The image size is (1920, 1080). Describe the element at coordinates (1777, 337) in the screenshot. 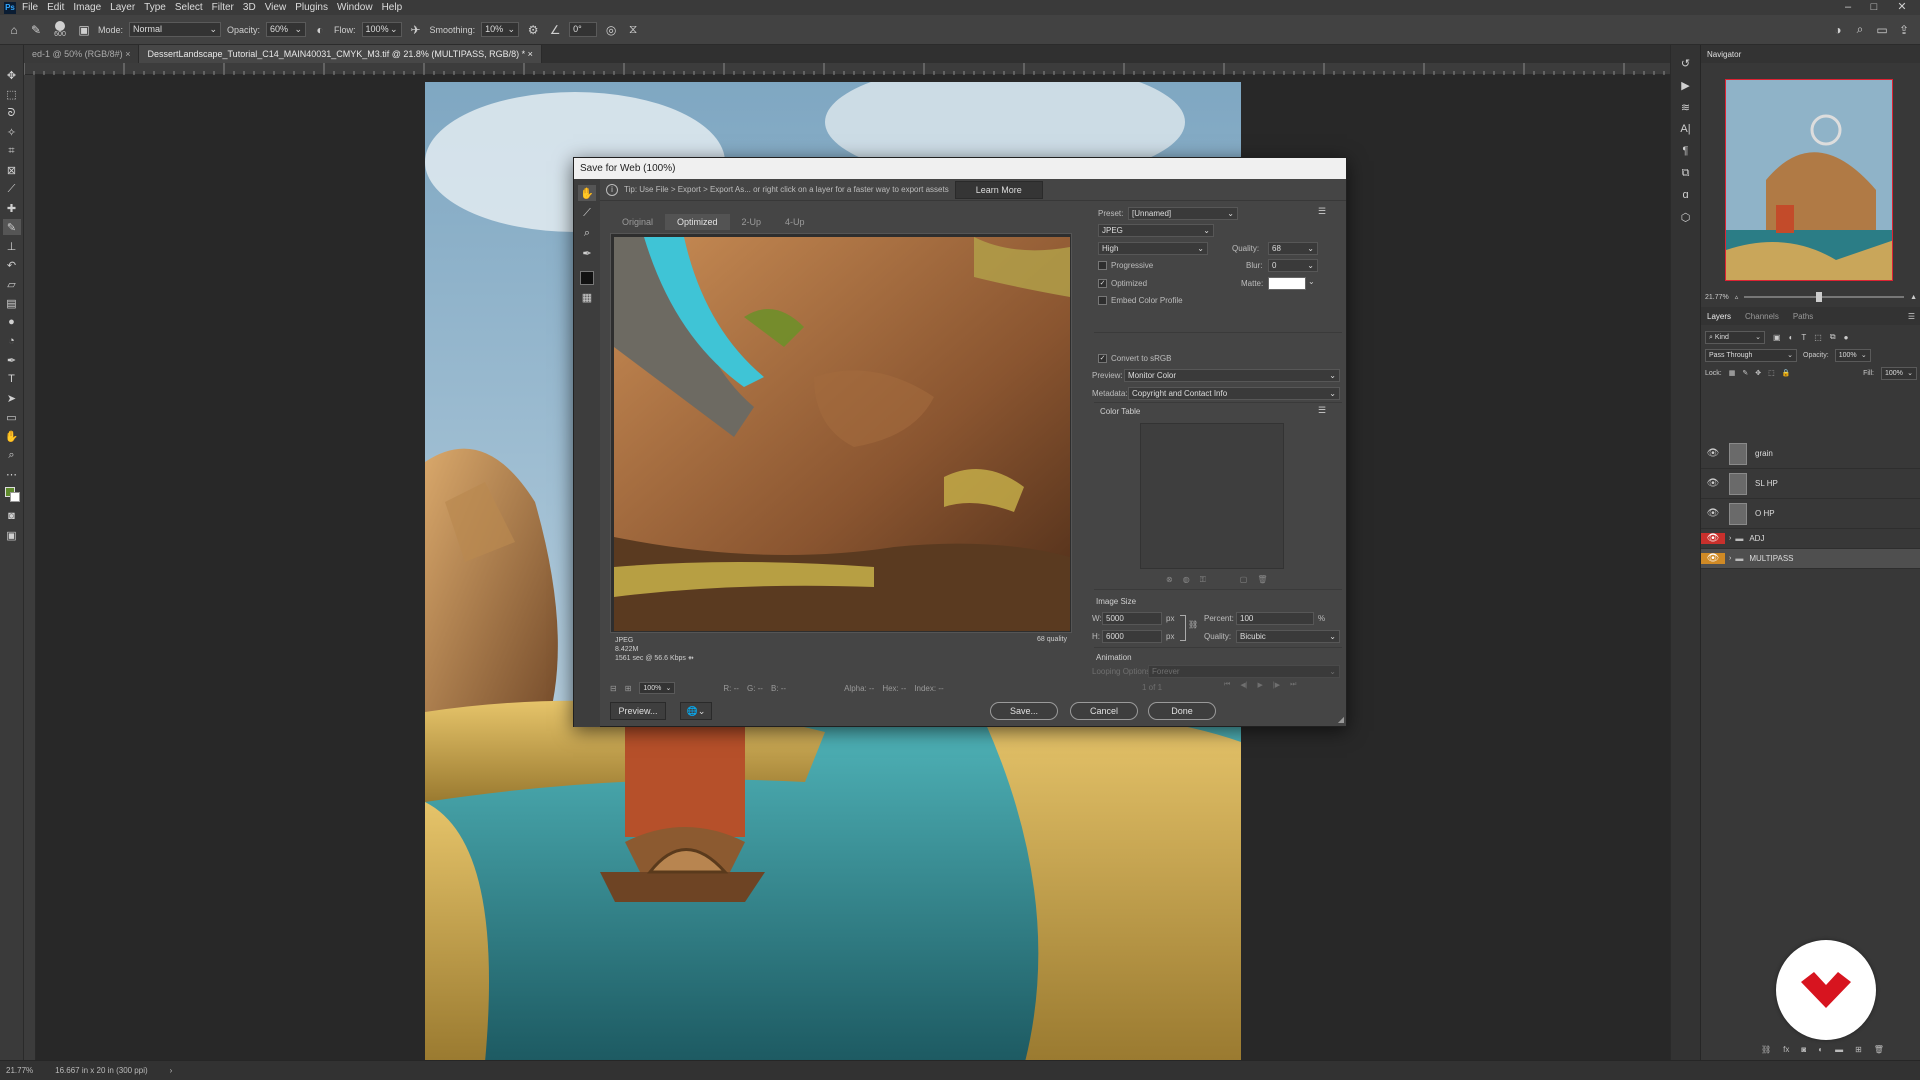

I see `filter-pixel-icon: ▣` at that location.